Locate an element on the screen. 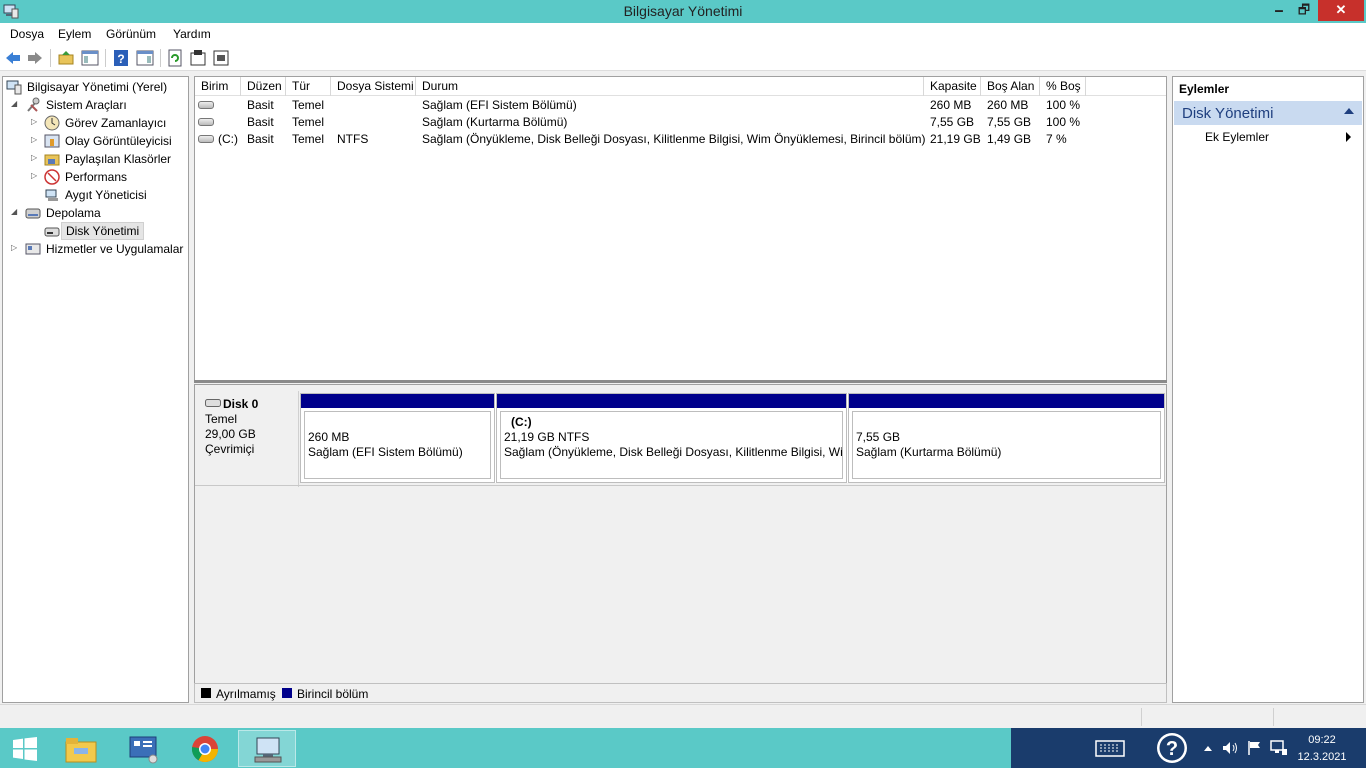  cell-percent-free: 100 % is located at coordinates (1063, 105).